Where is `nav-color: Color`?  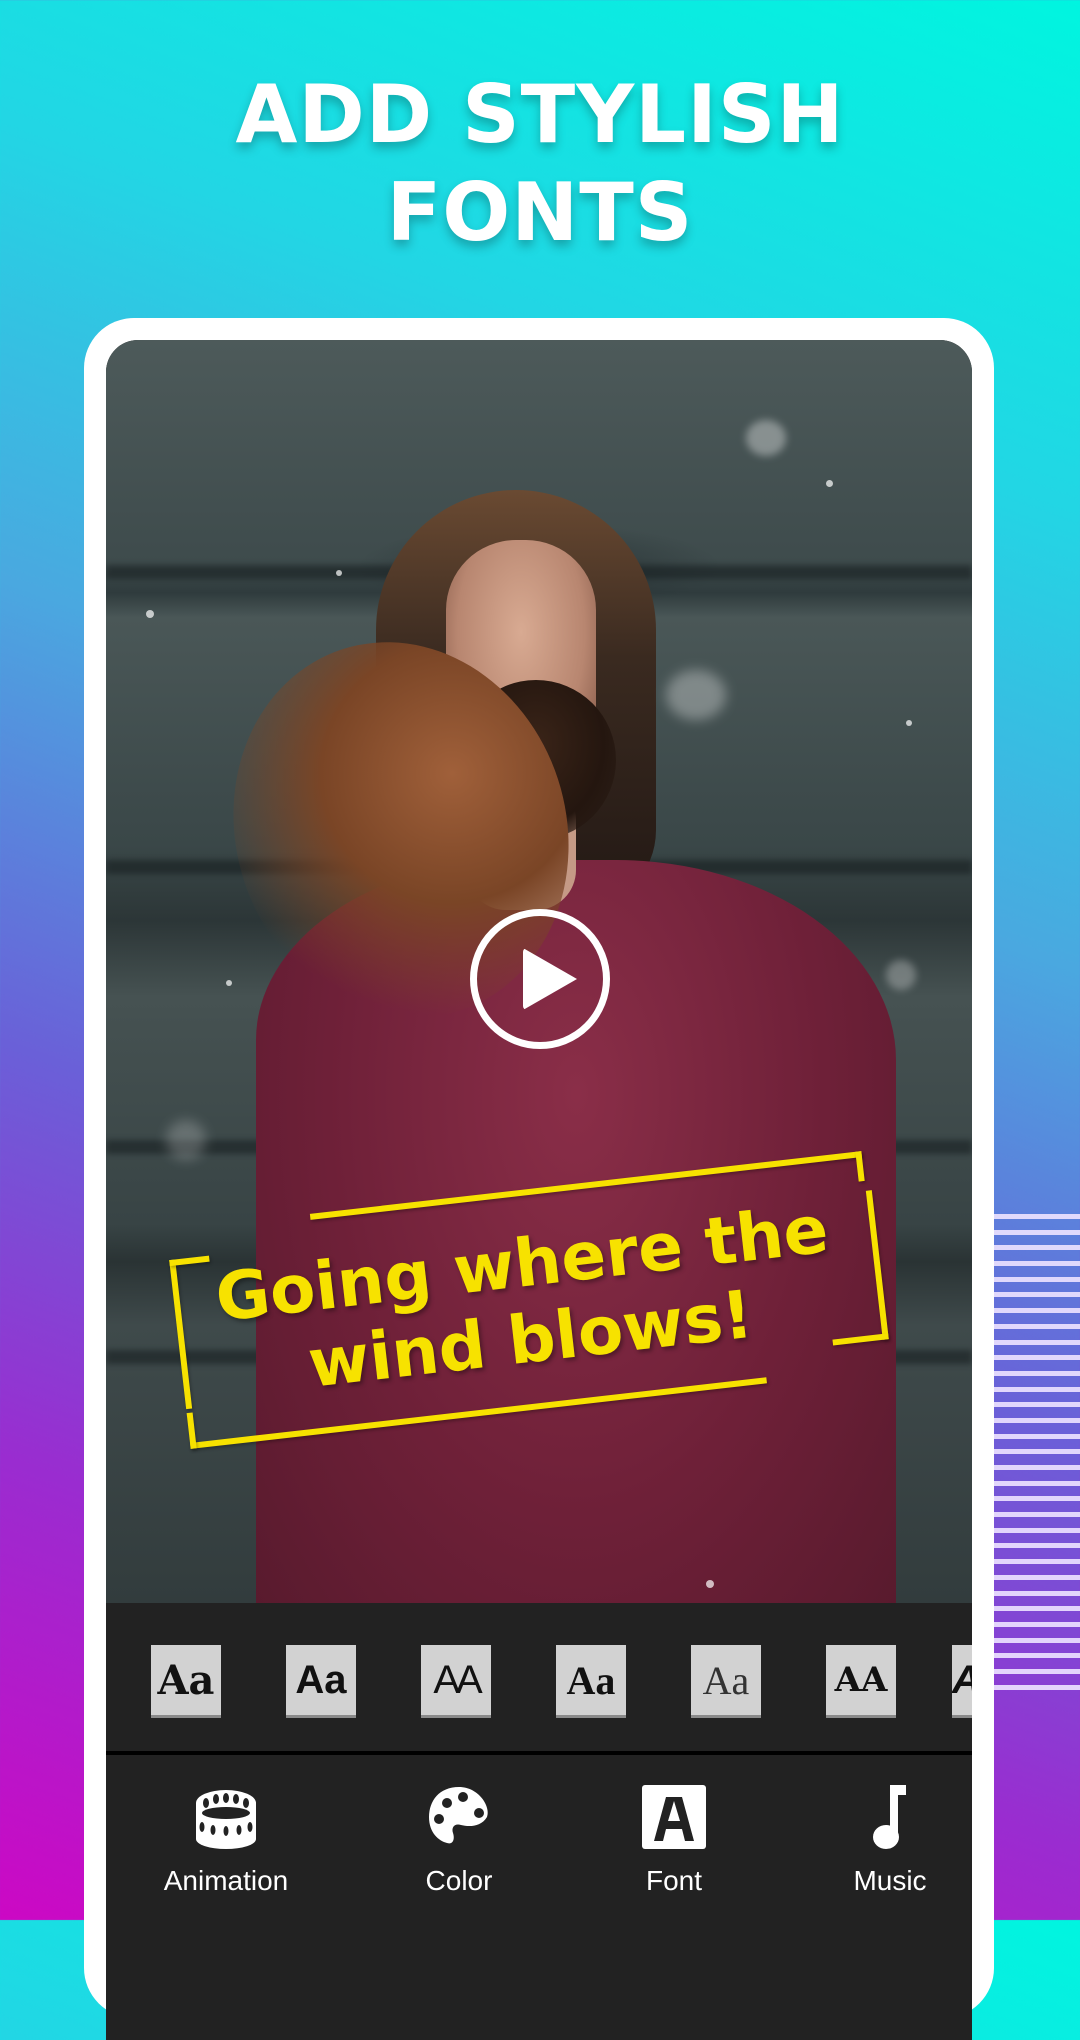
nav-color: Color is located at coordinates (459, 1840).